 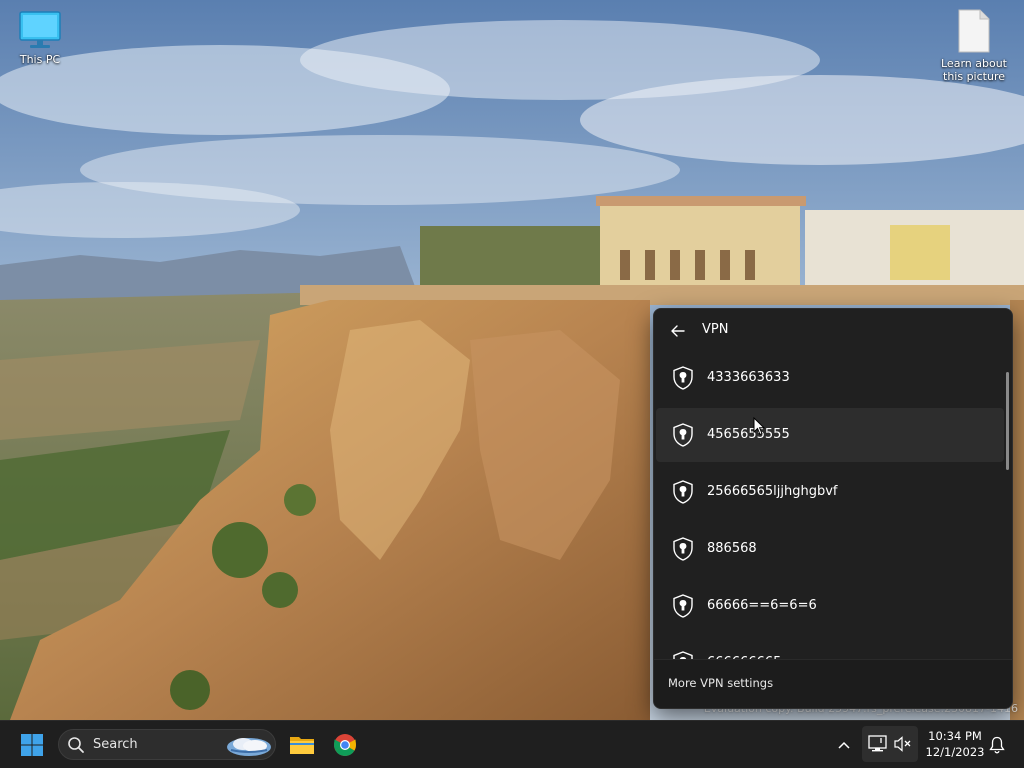 I want to click on vpn-connection-name: 4333663633, so click(x=748, y=377).